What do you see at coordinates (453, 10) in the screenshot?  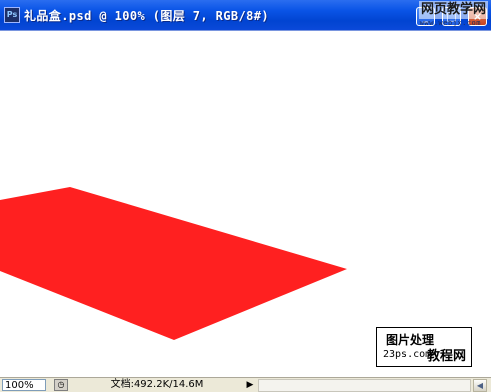 I see `watermark-site-title: 网页教学网` at bounding box center [453, 10].